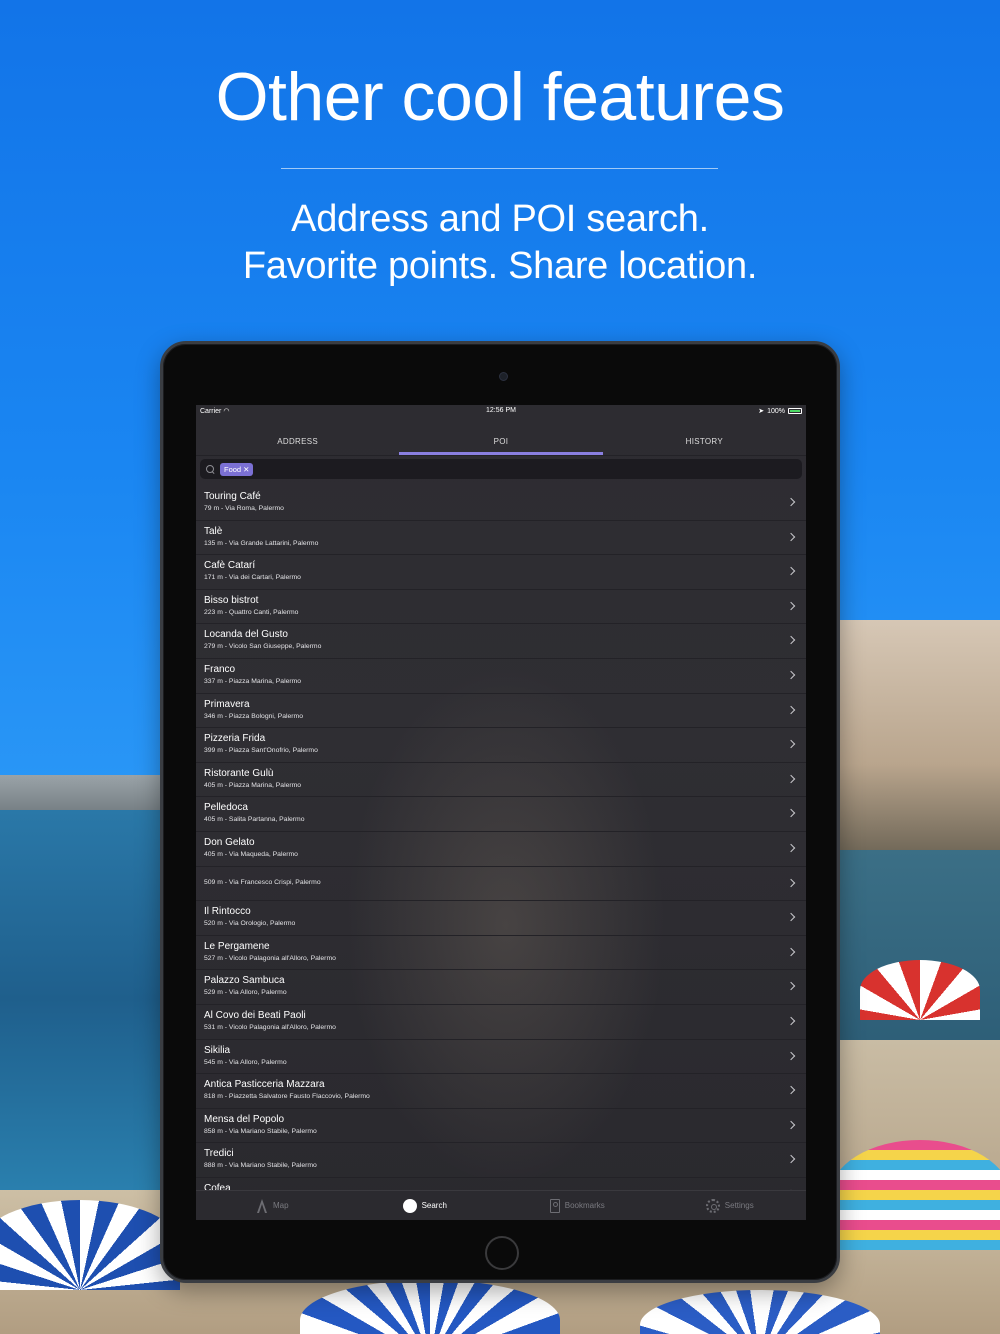 The image size is (1000, 1334). I want to click on poi-distance-address: 346 m - Piazza Bologni, Palermo, so click(253, 716).